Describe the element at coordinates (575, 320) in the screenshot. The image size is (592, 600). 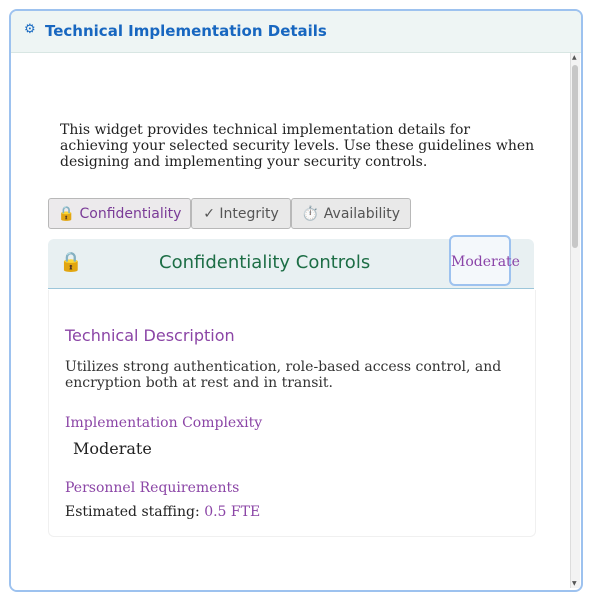
I see `vertical-scrollbar: ▲ ▼` at that location.